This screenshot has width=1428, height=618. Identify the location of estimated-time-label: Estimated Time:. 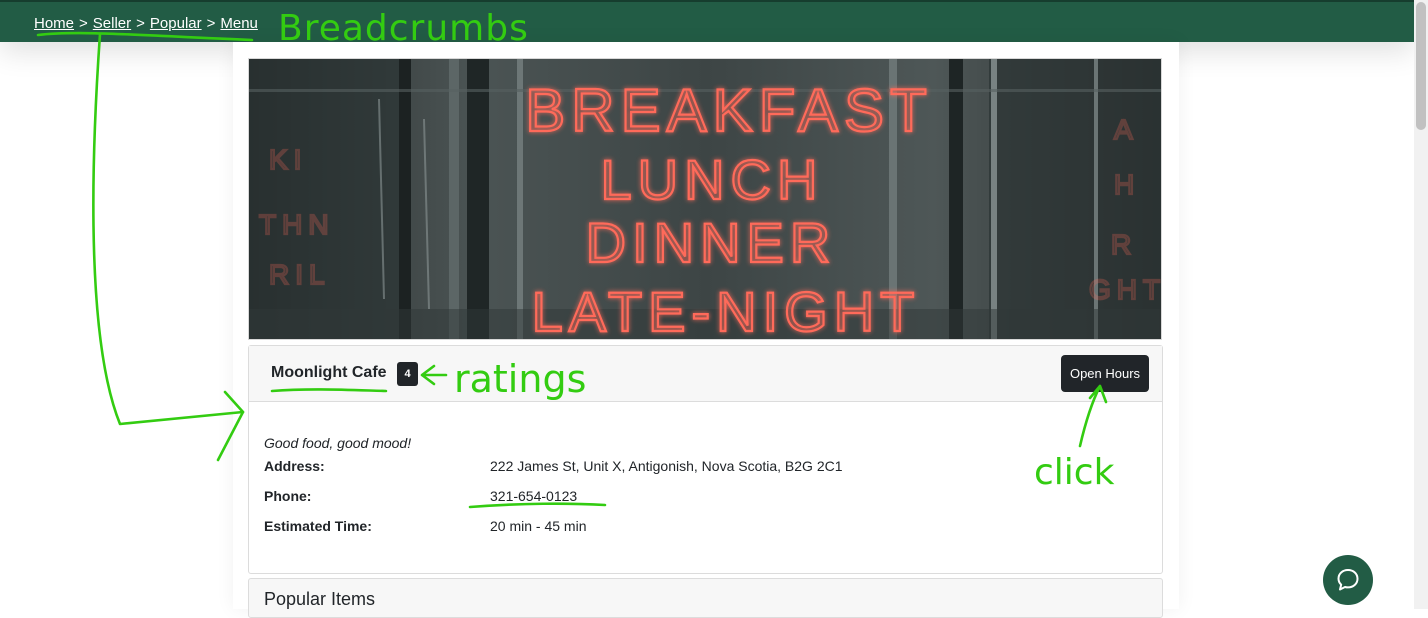
(318, 526).